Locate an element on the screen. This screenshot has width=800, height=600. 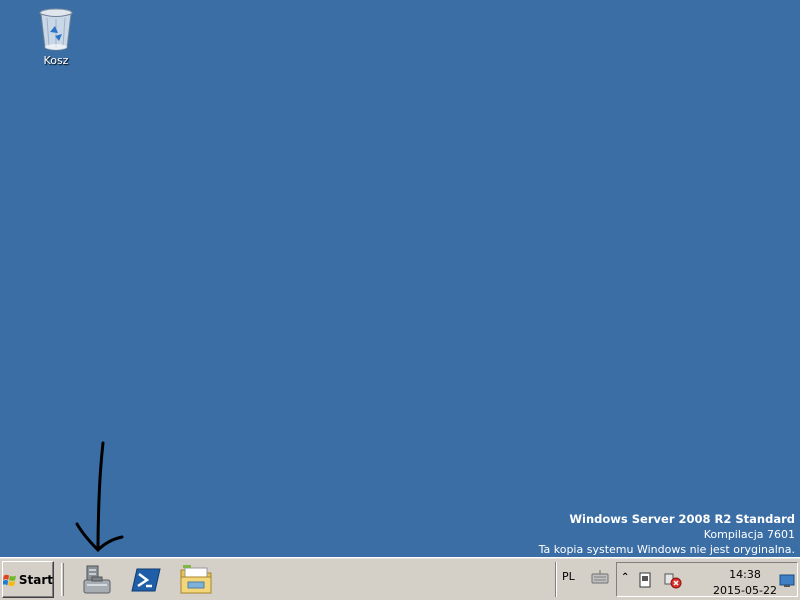
windows-logo-icon is located at coordinates (9, 580).